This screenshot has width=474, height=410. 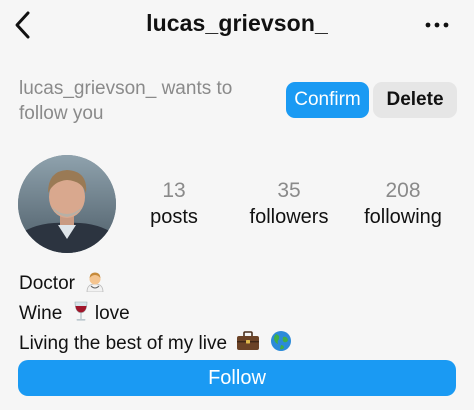 What do you see at coordinates (123, 343) in the screenshot?
I see `bio-living-text: Living the best of my live` at bounding box center [123, 343].